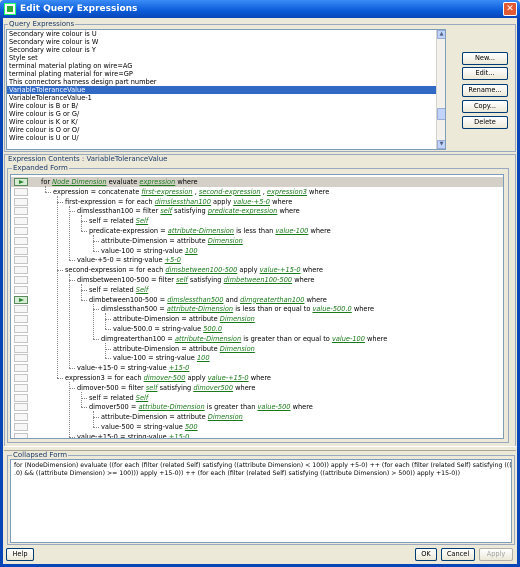 This screenshot has height=567, width=520. I want to click on expression-link: expression, so click(157, 182).